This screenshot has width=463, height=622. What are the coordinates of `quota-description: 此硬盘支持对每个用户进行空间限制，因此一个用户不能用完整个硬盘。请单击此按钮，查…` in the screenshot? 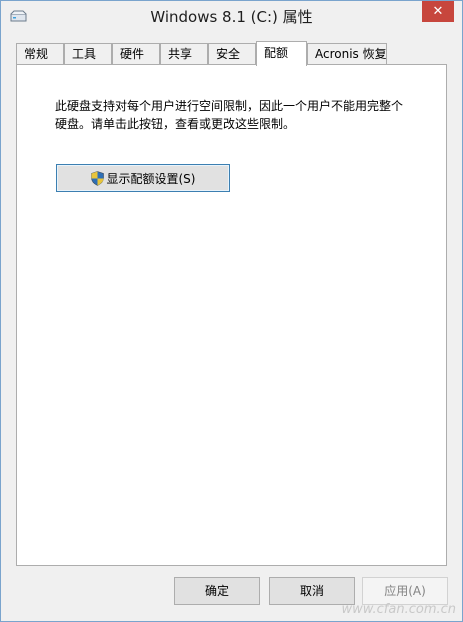 It's located at (229, 115).